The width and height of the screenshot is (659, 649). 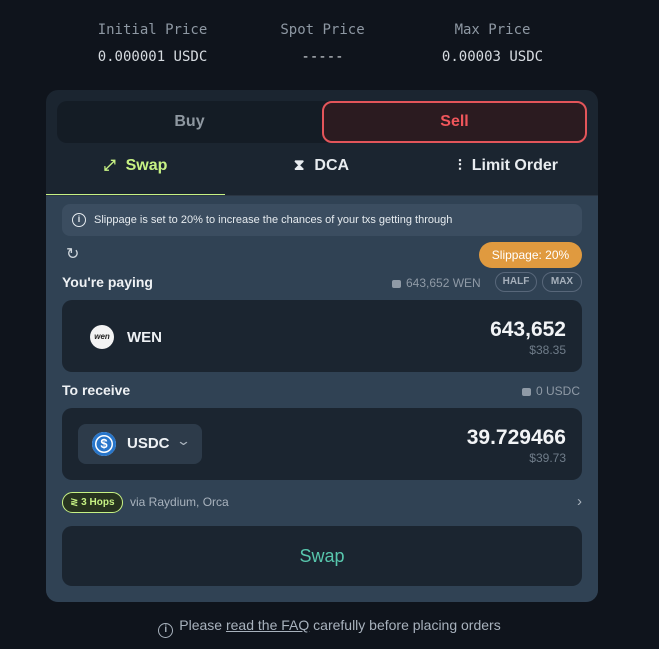 I want to click on hops-badge: ≷ 3 Hops, so click(x=92, y=502).